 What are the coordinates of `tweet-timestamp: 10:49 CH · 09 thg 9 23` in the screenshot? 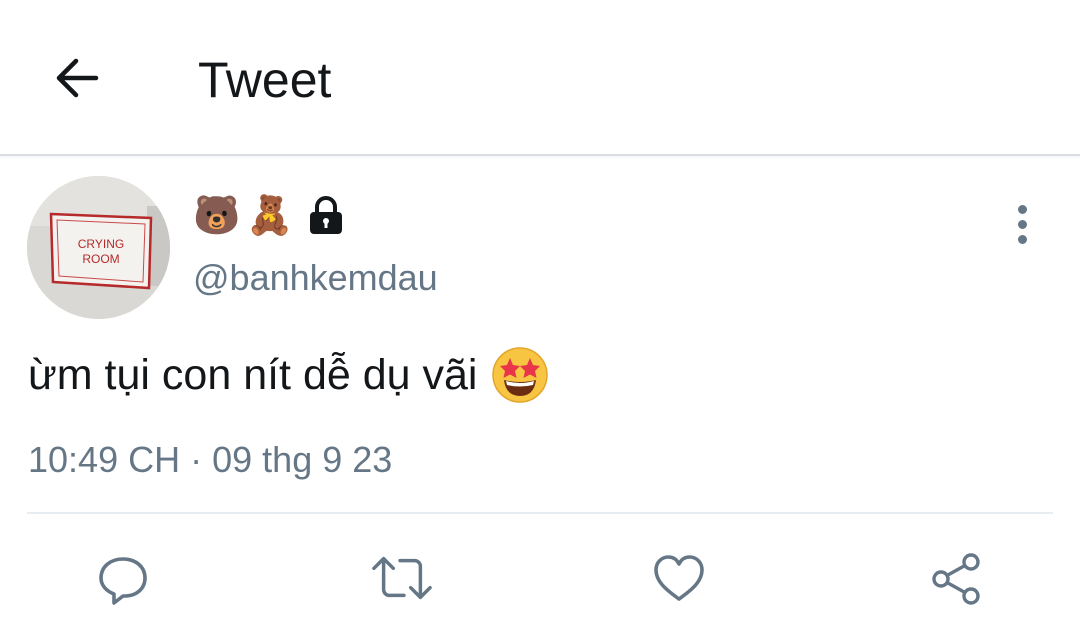 It's located at (210, 460).